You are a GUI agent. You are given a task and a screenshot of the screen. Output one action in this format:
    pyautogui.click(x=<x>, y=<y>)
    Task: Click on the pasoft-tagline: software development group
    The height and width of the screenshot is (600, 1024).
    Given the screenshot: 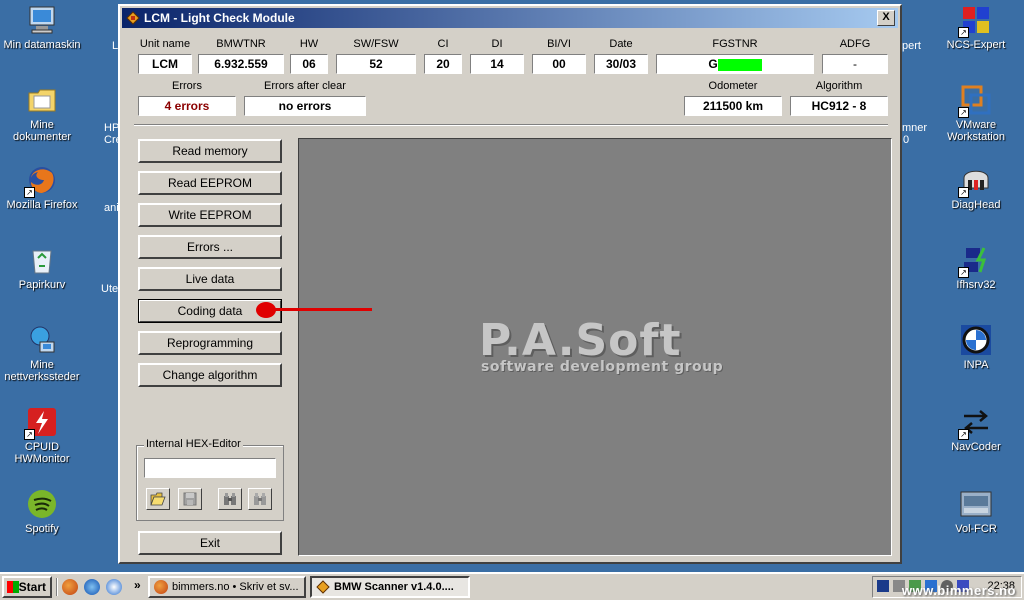 What is the action you would take?
    pyautogui.click(x=602, y=367)
    